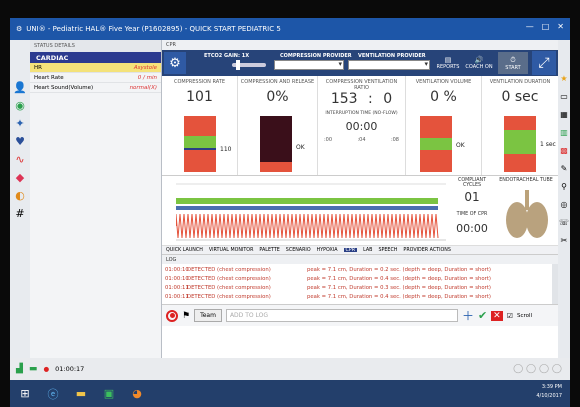 This screenshot has width=580, height=407. I want to click on compression-rate-bar, so click(200, 144).